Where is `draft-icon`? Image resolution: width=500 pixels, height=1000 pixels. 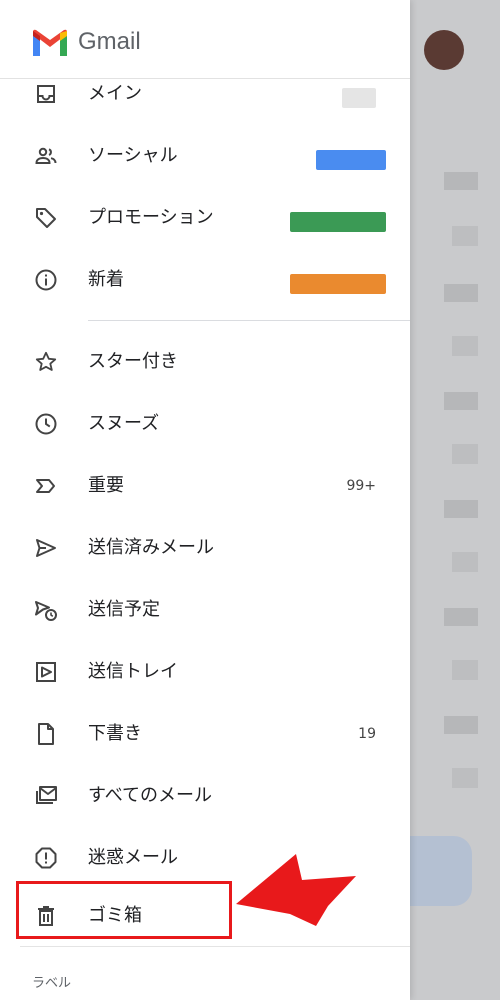 draft-icon is located at coordinates (46, 734).